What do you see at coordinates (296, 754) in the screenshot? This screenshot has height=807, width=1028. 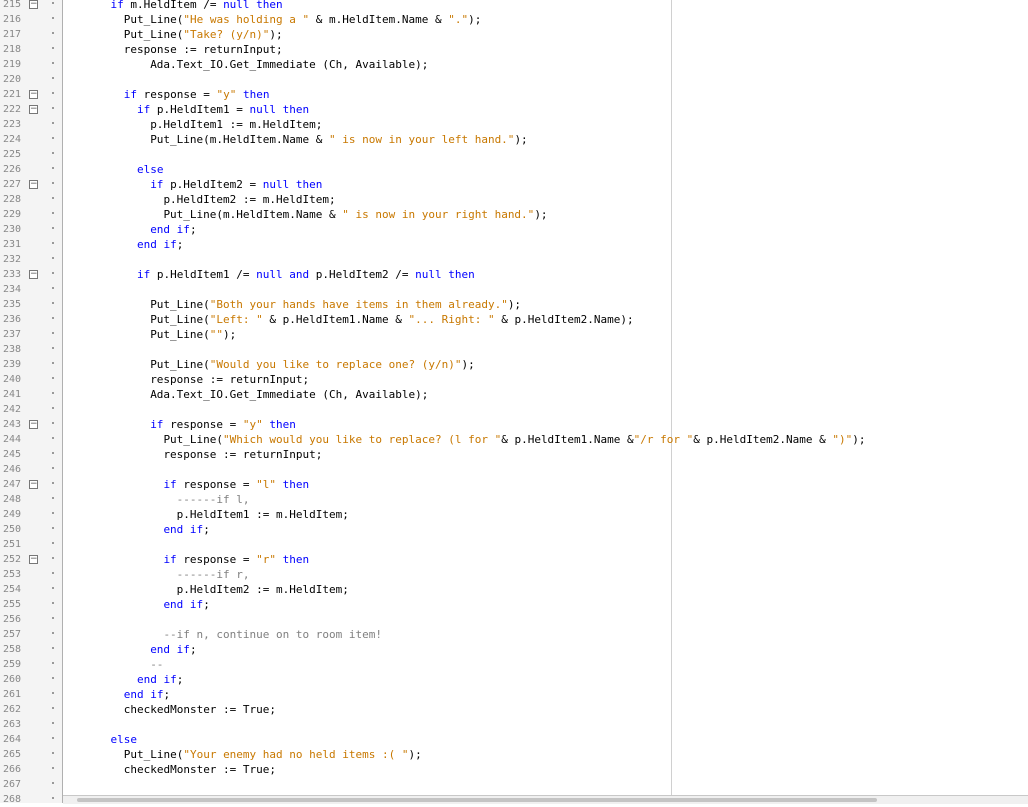 I see `string-literal: "Your enemy had no held items :( "` at bounding box center [296, 754].